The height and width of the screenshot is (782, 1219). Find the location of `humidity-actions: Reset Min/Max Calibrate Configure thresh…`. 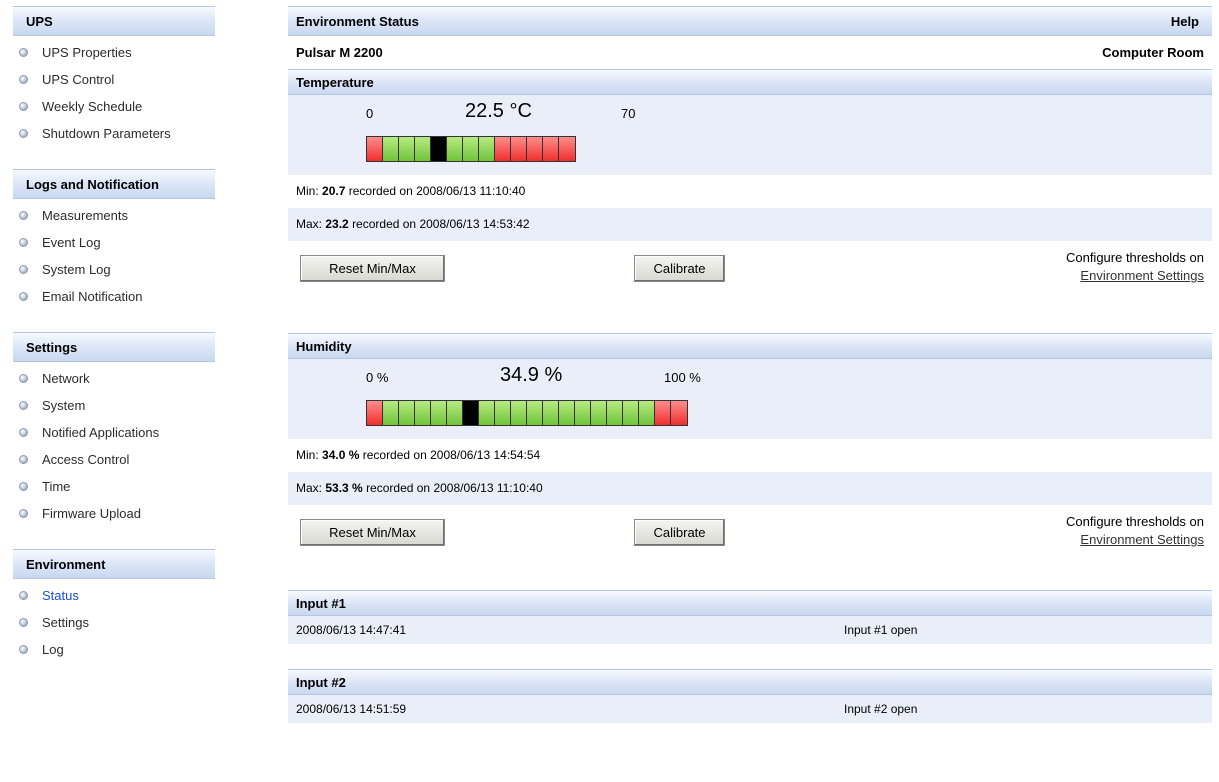

humidity-actions: Reset Min/Max Calibrate Configure thresh… is located at coordinates (750, 535).